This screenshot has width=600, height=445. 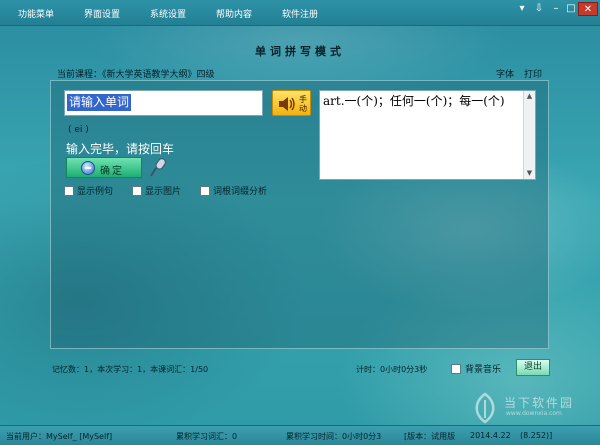 I want to click on minimize-icon: –, so click(x=556, y=9).